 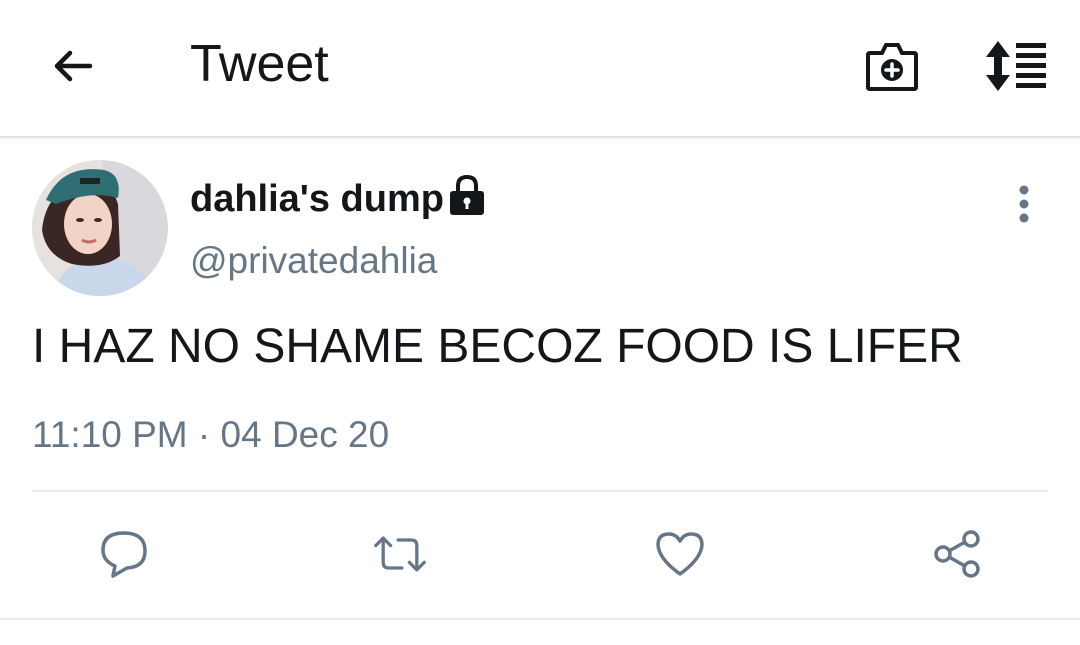 I want to click on user-handle: @privatedahlia, so click(x=313, y=261).